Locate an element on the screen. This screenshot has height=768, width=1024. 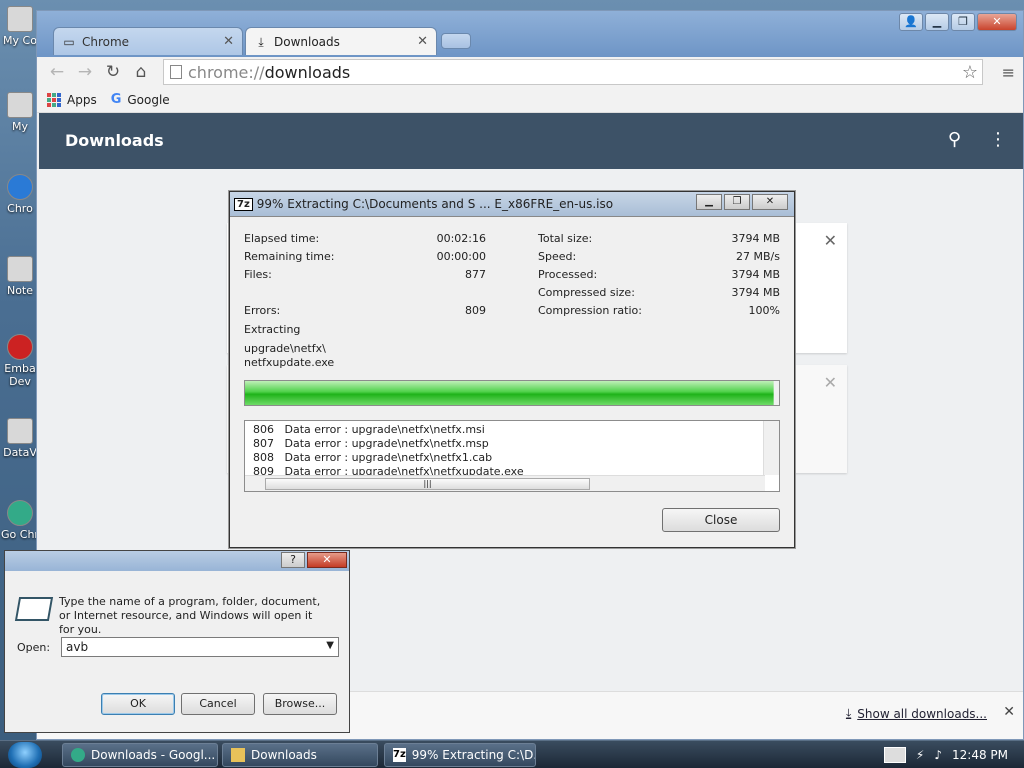
tab-downloads: ⤓ Downloads ✕ is located at coordinates (341, 41).